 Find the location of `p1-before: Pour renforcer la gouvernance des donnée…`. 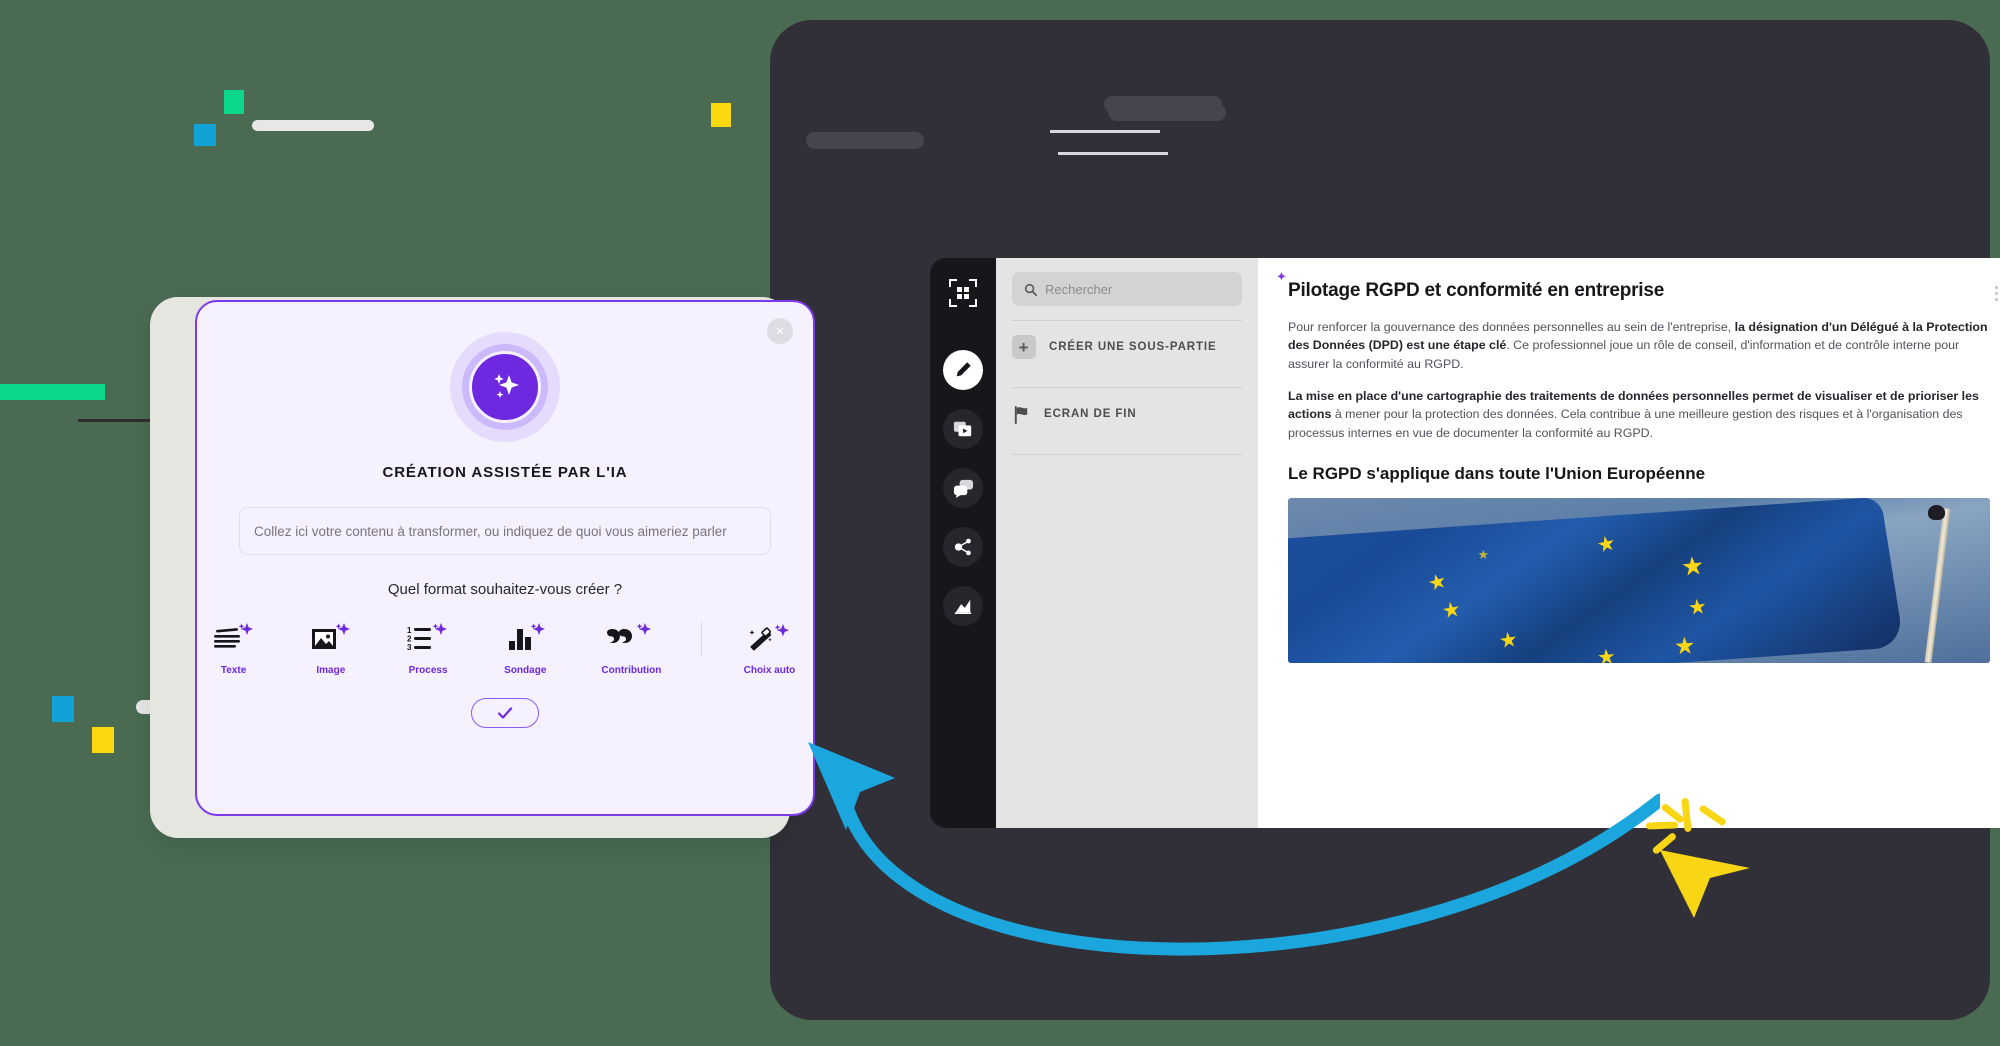

p1-before: Pour renforcer la gouvernance des donnée… is located at coordinates (1511, 327).